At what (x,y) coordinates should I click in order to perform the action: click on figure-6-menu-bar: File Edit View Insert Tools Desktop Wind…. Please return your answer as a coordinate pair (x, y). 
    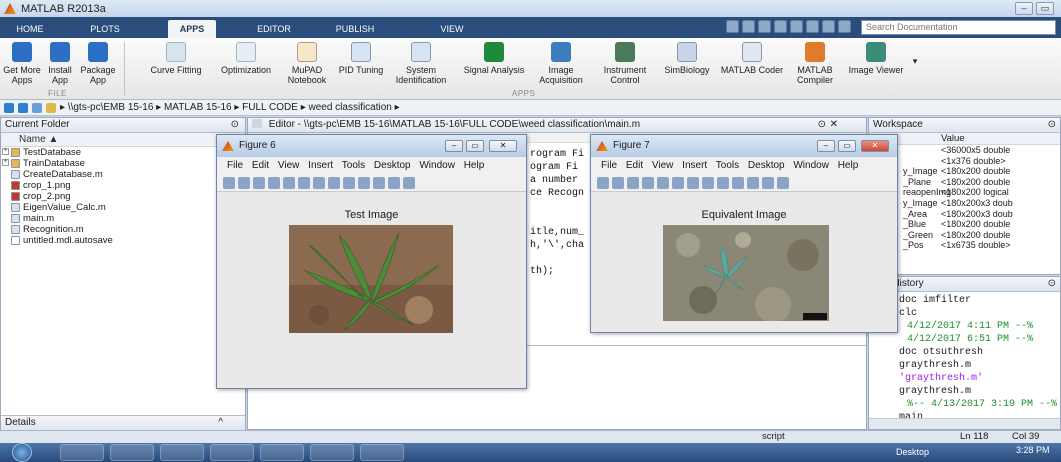
    Looking at the image, I should click on (371, 165).